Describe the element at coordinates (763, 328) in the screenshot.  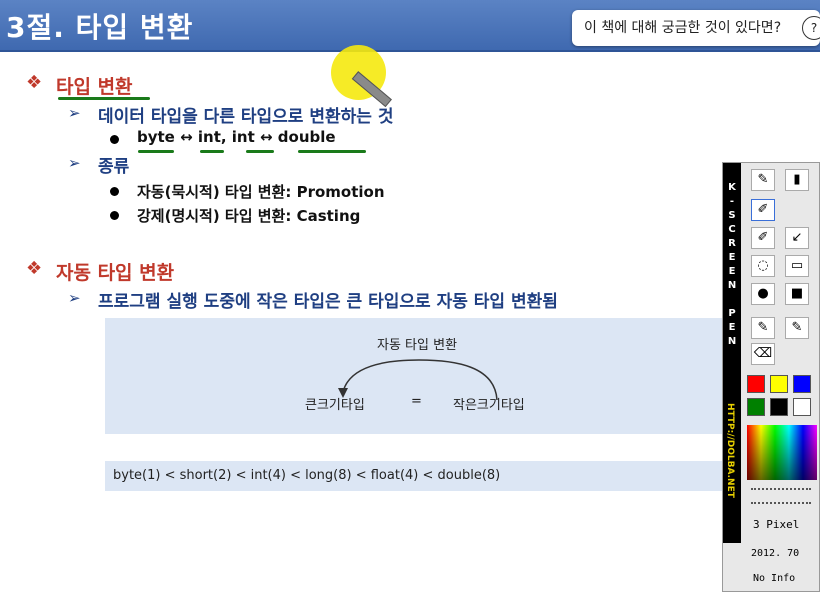
I see `pencil-icon: ✎` at that location.